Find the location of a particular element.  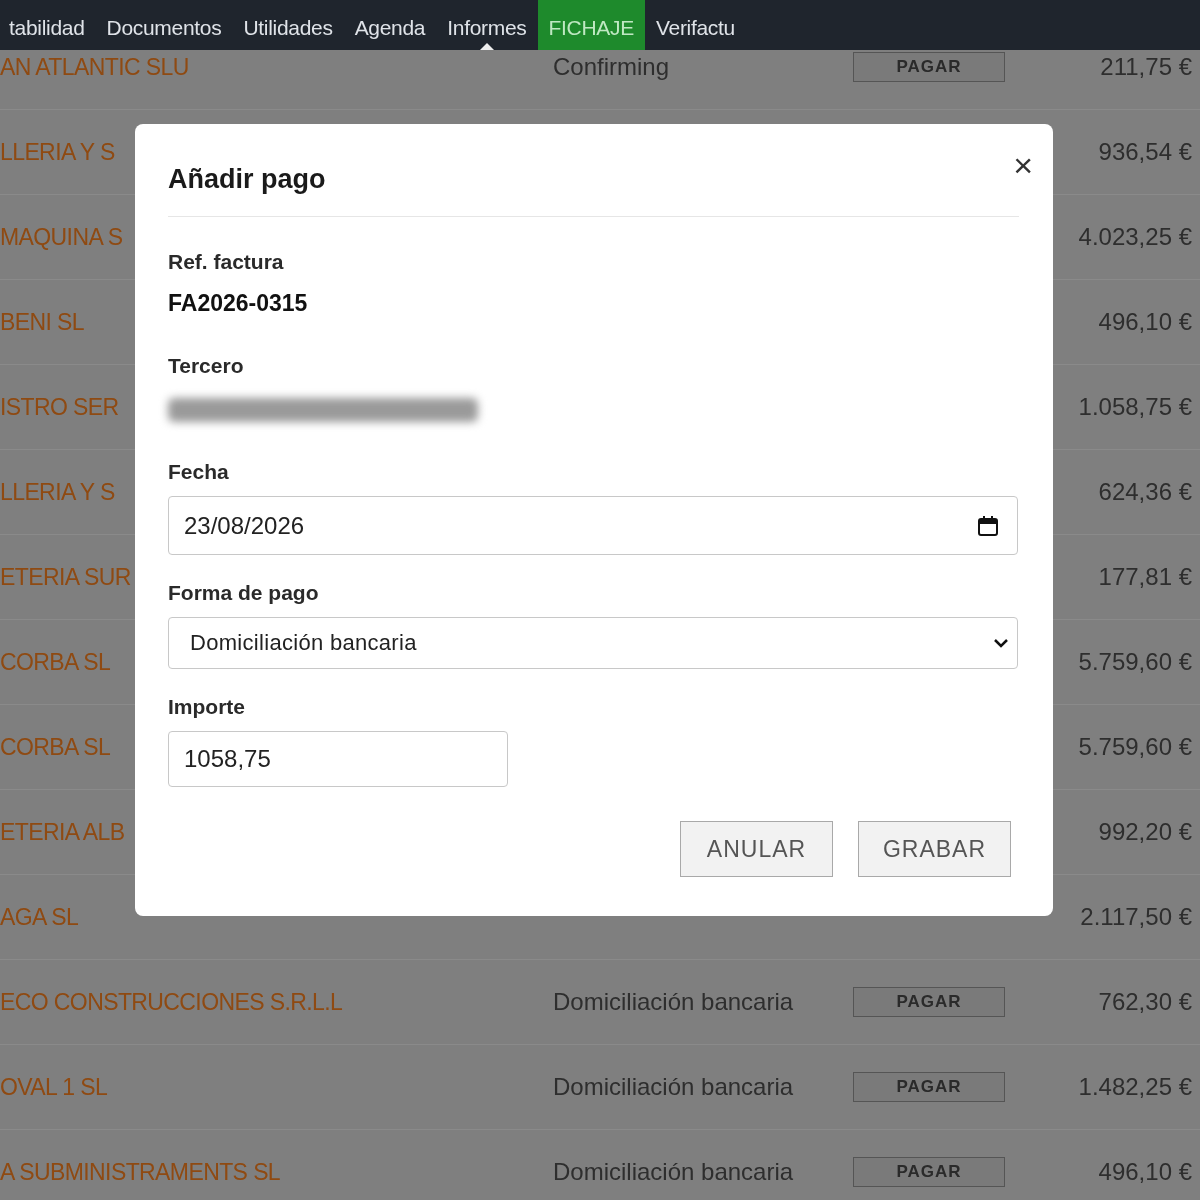

dialog-button: GRABAR is located at coordinates (934, 849).